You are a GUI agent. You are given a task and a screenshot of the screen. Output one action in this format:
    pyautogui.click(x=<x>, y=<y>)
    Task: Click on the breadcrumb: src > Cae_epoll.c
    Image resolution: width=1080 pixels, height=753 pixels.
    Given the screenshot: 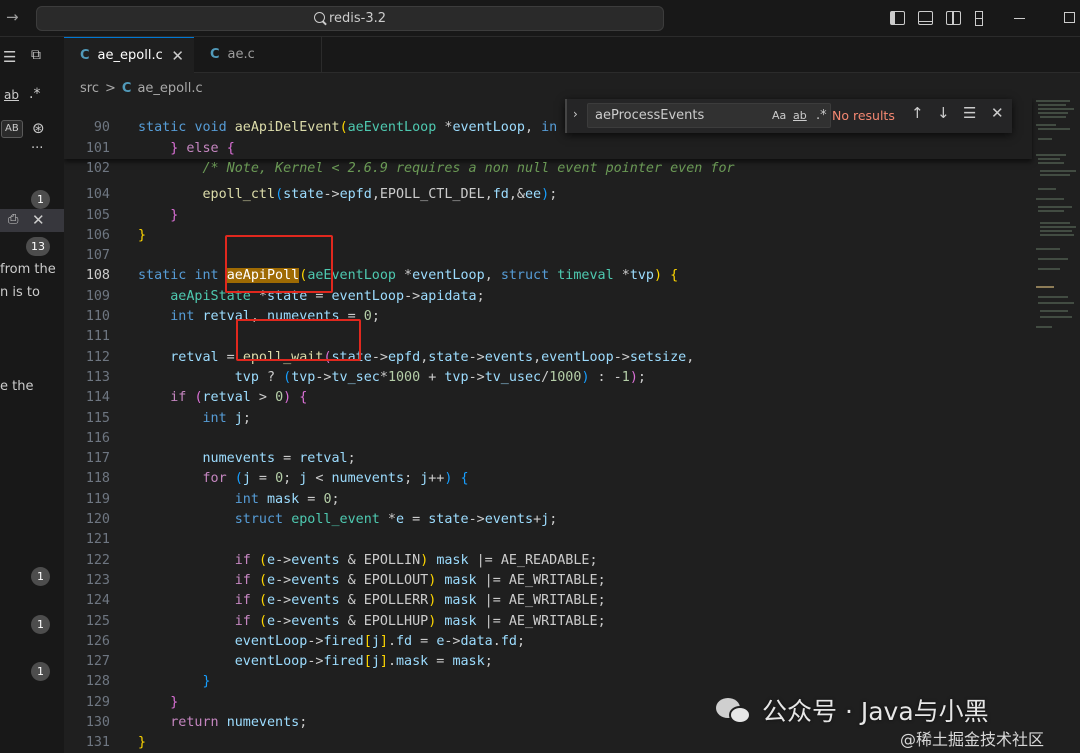 What is the action you would take?
    pyautogui.click(x=141, y=89)
    